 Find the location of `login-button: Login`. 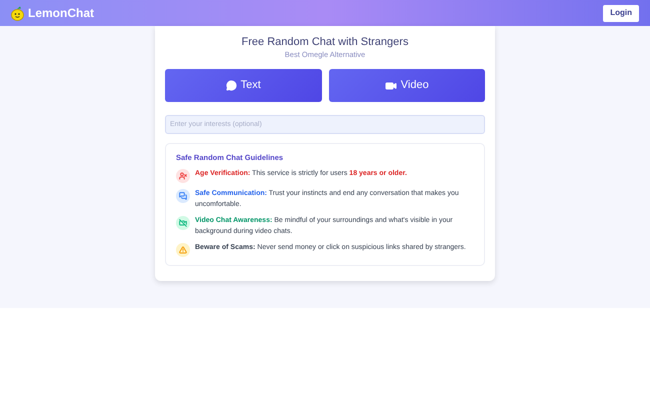

login-button: Login is located at coordinates (621, 13).